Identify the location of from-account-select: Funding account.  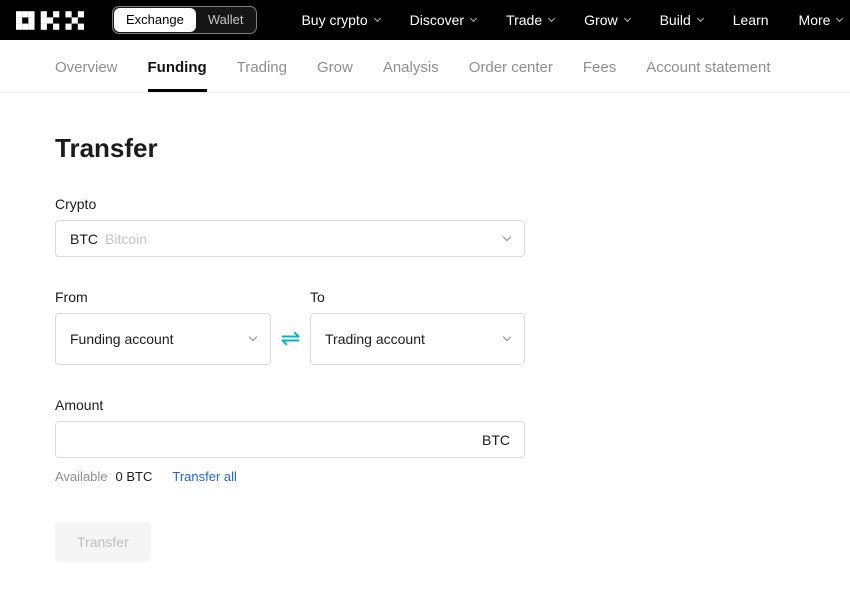
(163, 339).